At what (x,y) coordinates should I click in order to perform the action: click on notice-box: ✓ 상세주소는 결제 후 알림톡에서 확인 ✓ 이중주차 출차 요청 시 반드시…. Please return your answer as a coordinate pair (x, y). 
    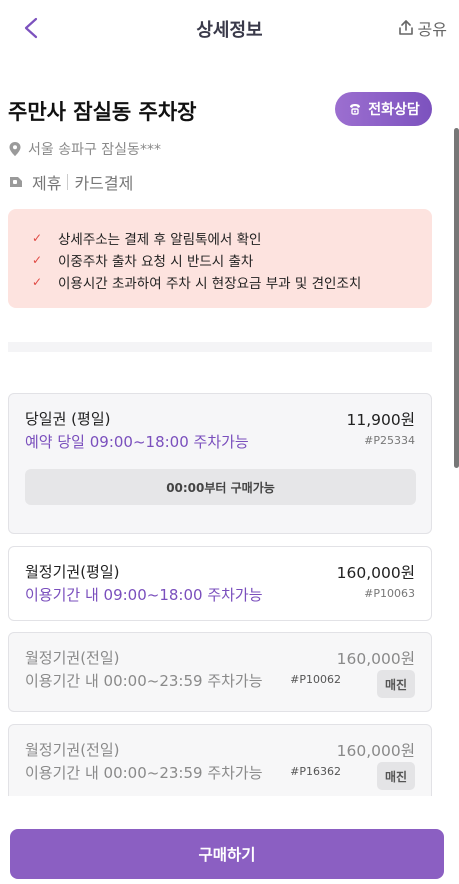
    Looking at the image, I should click on (220, 258).